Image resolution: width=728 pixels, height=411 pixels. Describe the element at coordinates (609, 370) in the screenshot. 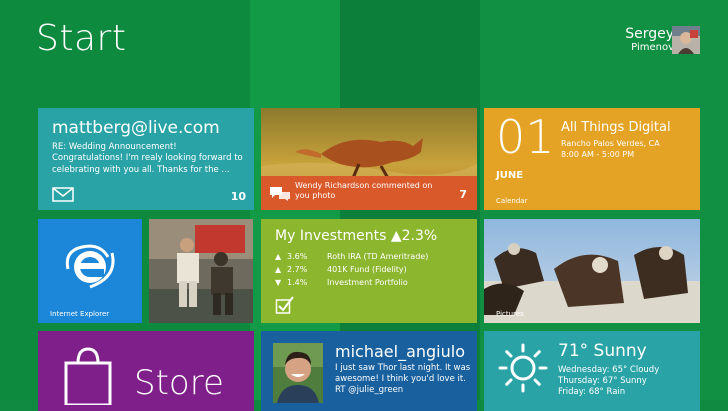

I see `weather-forecast-day: Wednesday: 65° Cloudy` at that location.